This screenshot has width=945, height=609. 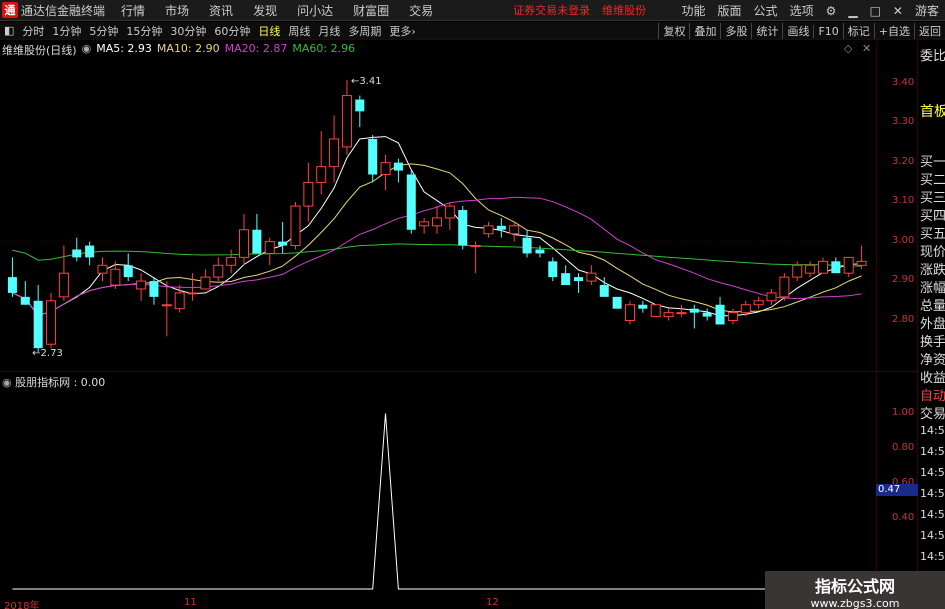 What do you see at coordinates (694, 10) in the screenshot?
I see `menu-function: 功能` at bounding box center [694, 10].